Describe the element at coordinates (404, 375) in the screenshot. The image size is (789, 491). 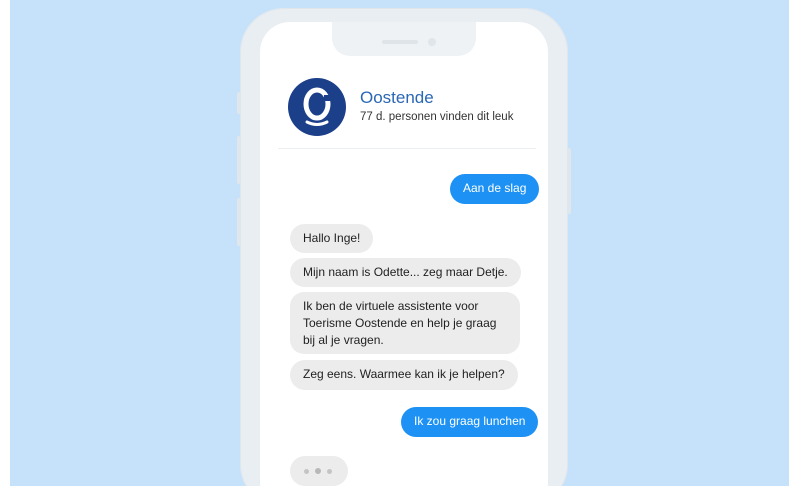
I see `message-bot-question: Zeg eens. Waarmee kan ik je helpen?` at that location.